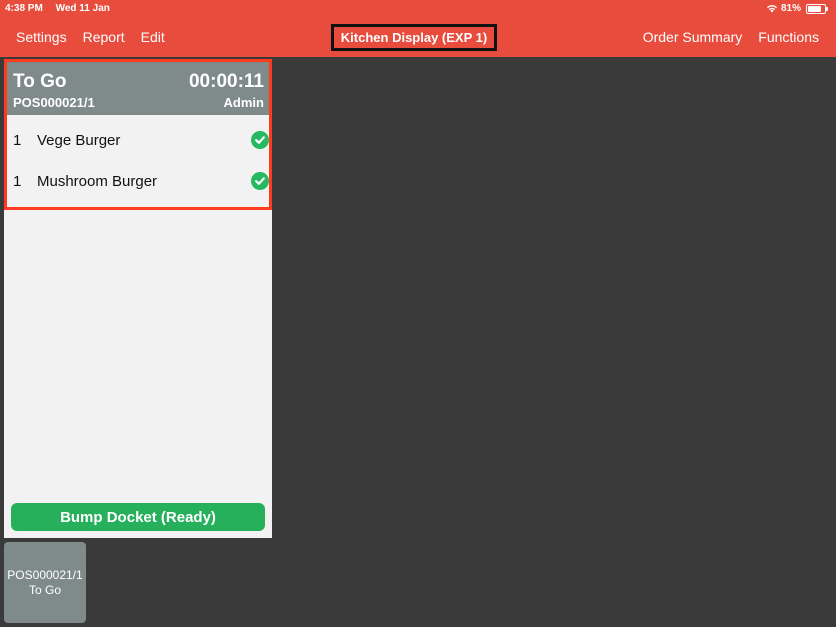  I want to click on page-title: Kitchen Display (EXP 1), so click(414, 37).